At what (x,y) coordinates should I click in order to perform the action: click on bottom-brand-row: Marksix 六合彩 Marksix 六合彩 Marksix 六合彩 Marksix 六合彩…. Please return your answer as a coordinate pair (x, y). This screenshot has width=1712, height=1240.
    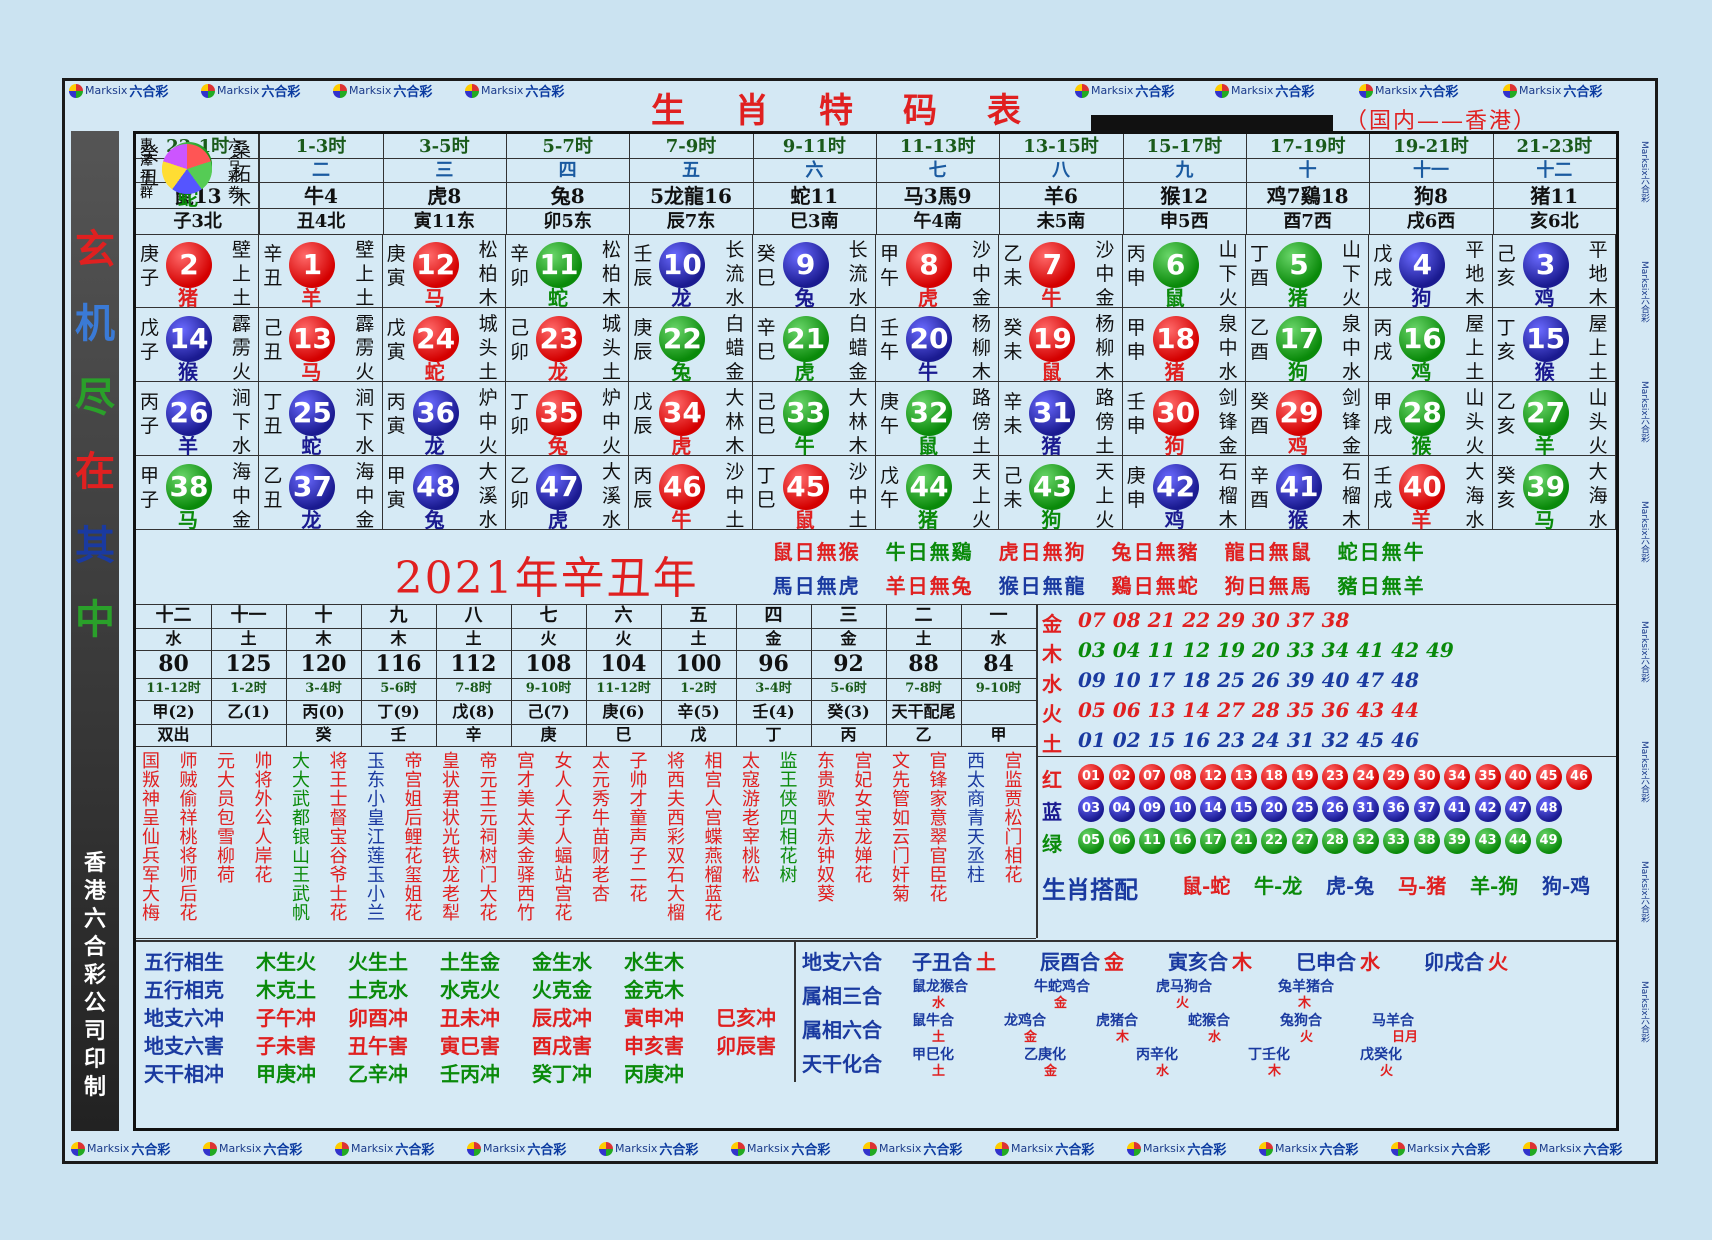
    Looking at the image, I should click on (860, 1150).